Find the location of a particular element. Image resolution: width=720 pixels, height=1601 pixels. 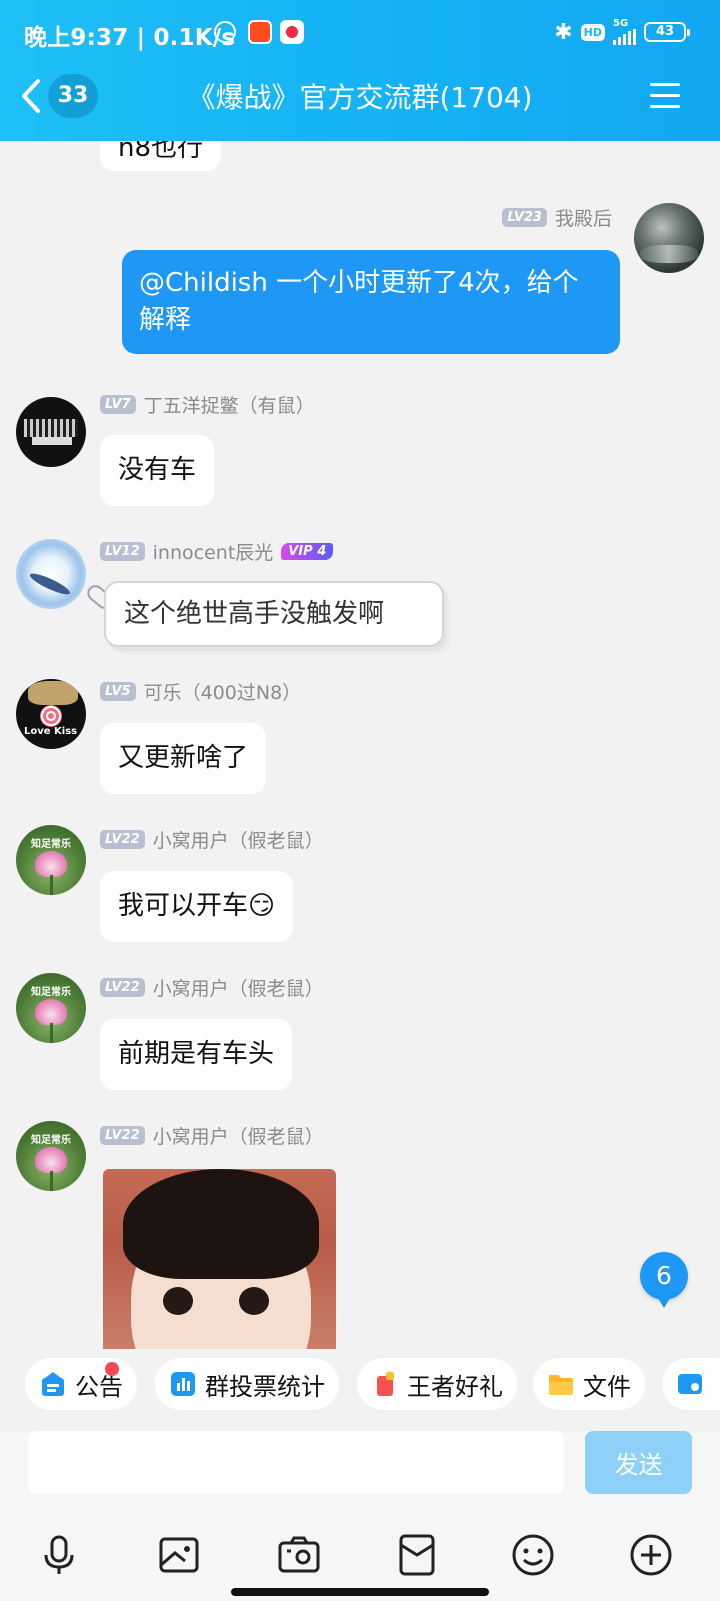

emoji-icon is located at coordinates (533, 1555).